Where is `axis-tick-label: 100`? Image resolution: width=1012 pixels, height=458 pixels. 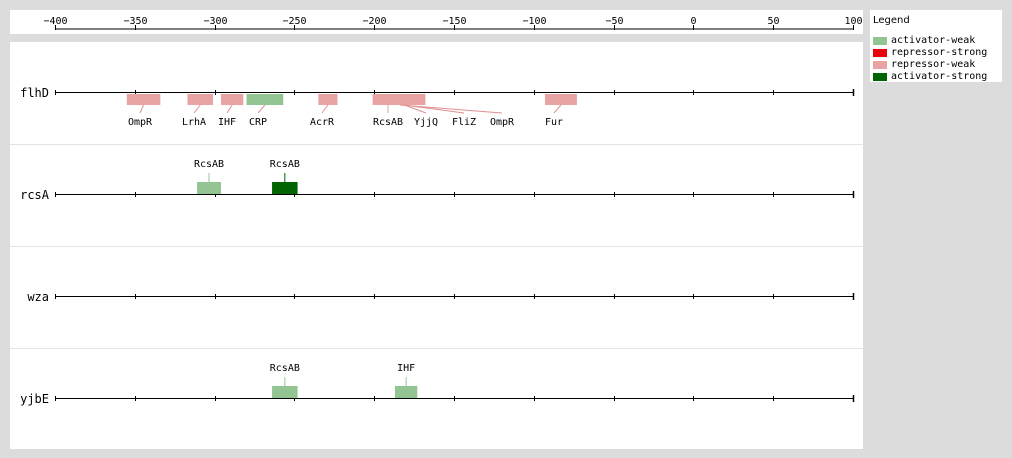
axis-tick-label: 100 is located at coordinates (853, 21).